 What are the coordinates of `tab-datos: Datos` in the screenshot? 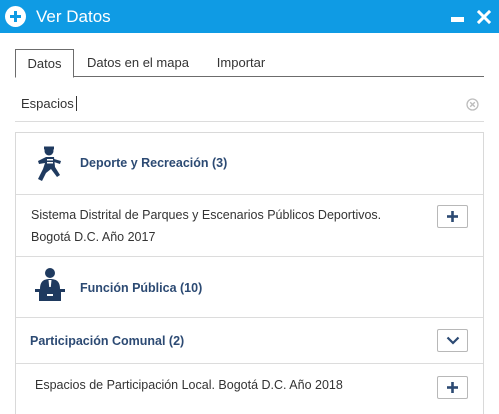 It's located at (44, 63).